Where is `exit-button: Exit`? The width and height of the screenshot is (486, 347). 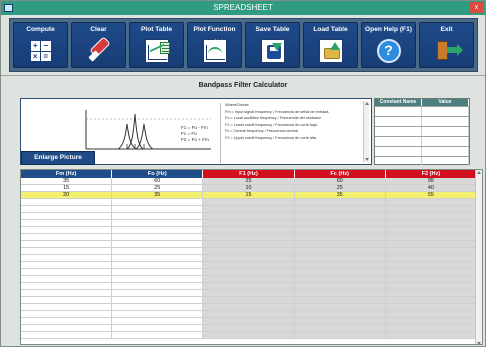 exit-button: Exit is located at coordinates (446, 45).